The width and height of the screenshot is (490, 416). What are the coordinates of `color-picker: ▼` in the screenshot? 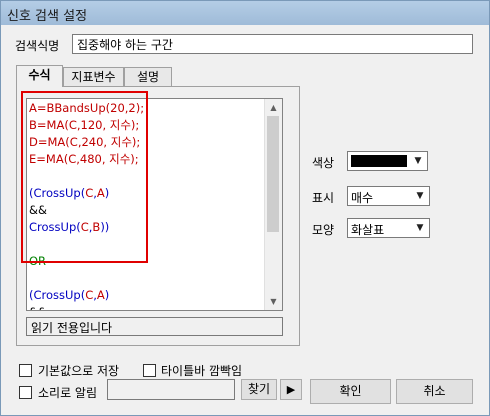 It's located at (387, 161).